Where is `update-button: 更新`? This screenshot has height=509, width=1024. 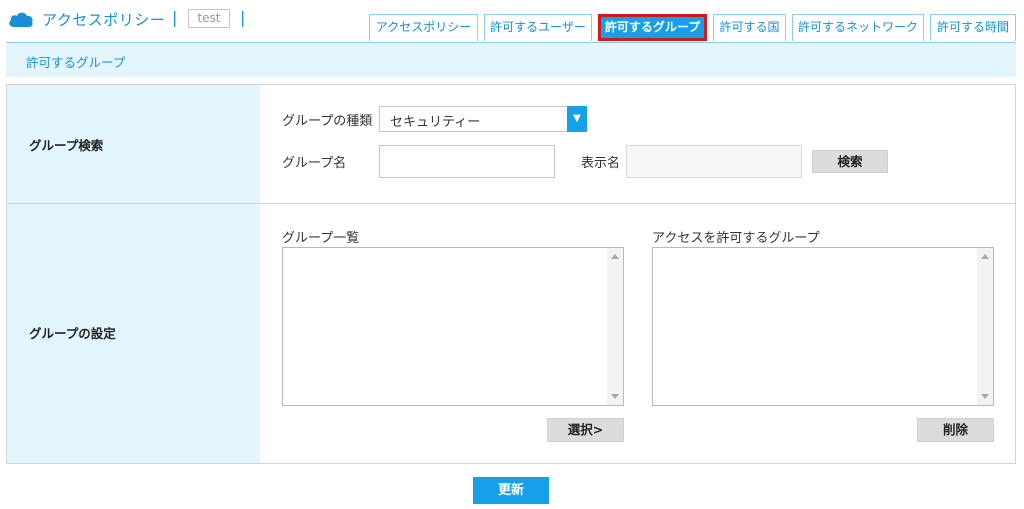
update-button: 更新 is located at coordinates (511, 490).